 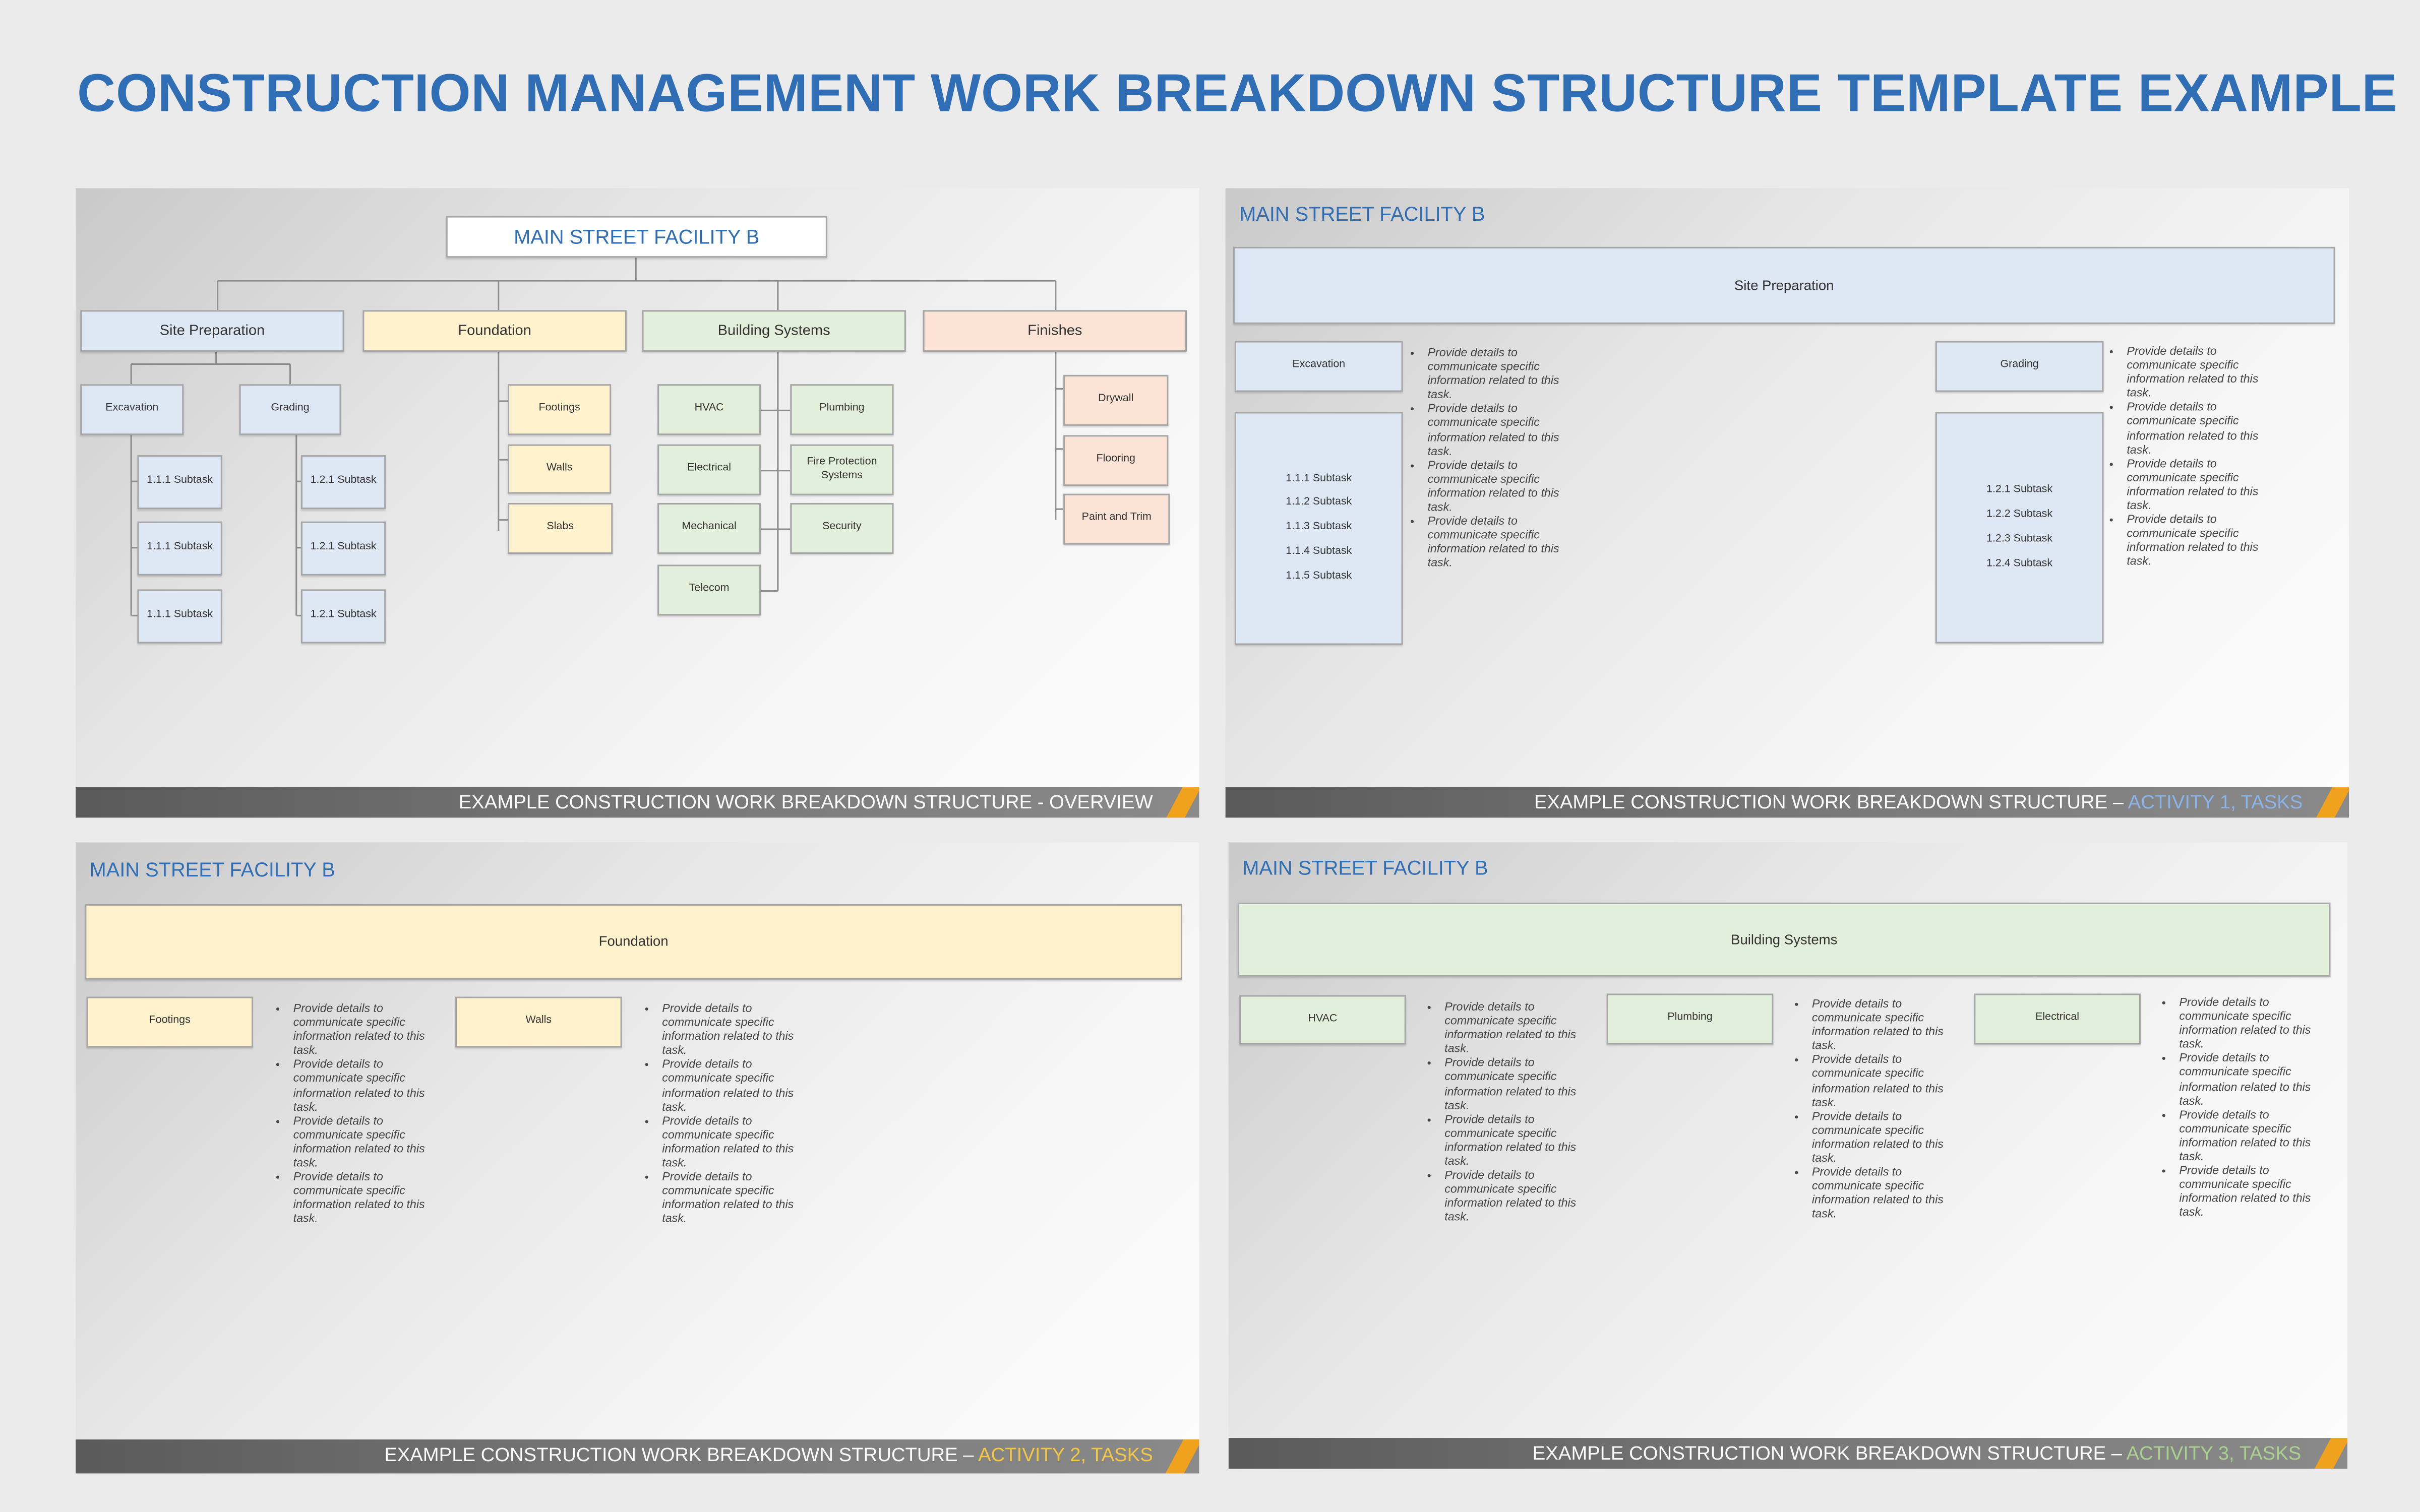 I want to click on node-electrical: Electrical, so click(x=709, y=469).